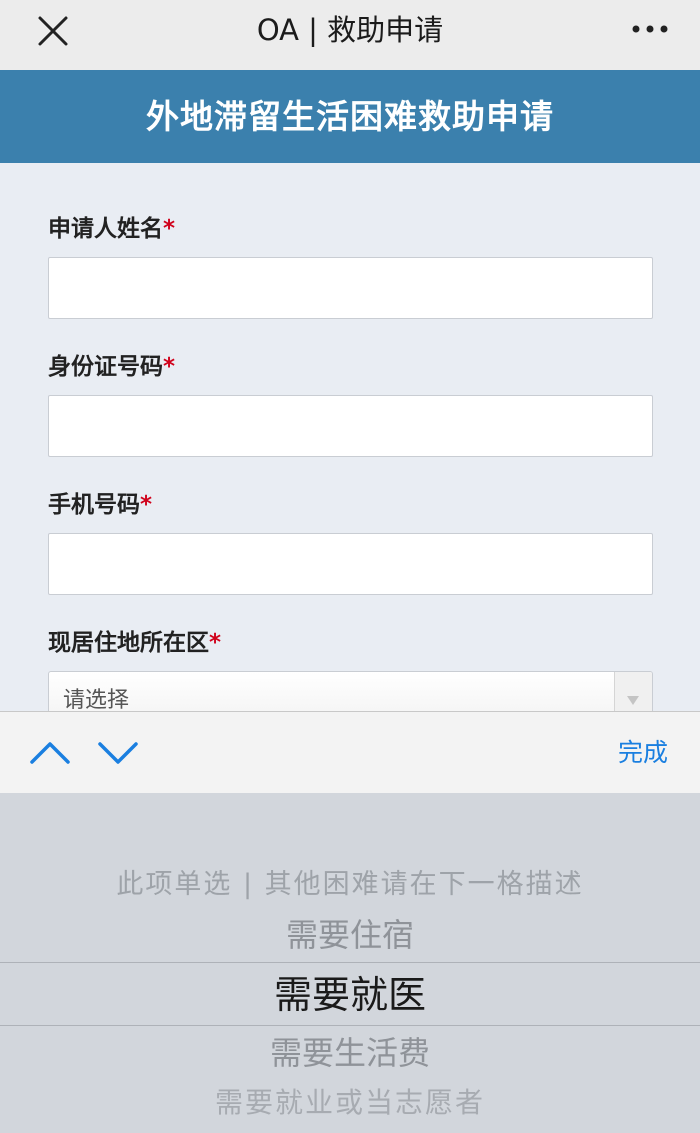 Image resolution: width=700 pixels, height=1133 pixels. I want to click on district-label-text: 现居住地所在区, so click(128, 643).